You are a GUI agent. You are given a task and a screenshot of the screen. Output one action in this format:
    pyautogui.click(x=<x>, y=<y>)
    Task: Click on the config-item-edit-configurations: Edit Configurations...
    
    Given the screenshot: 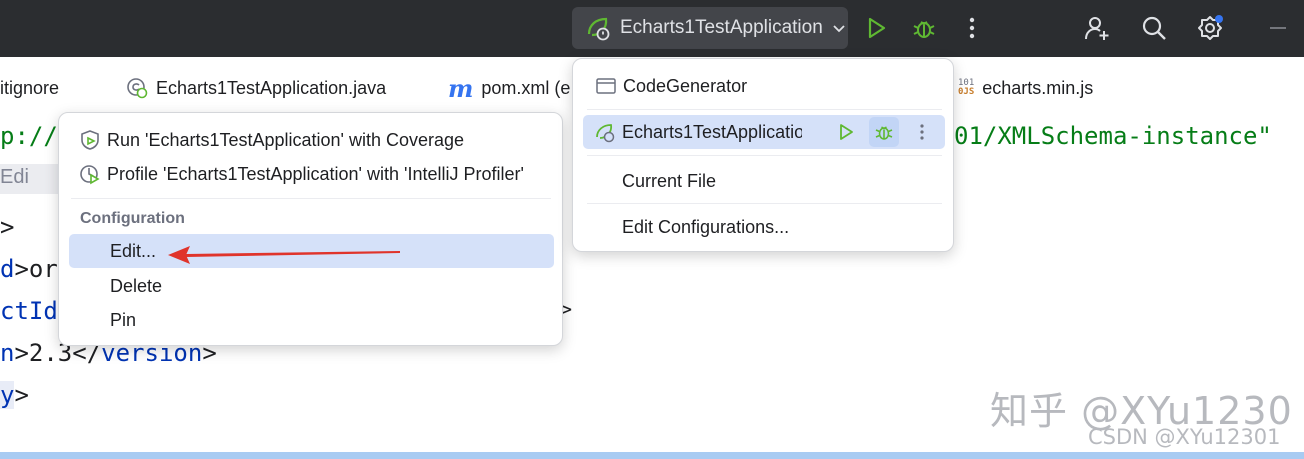 What is the action you would take?
    pyautogui.click(x=777, y=227)
    